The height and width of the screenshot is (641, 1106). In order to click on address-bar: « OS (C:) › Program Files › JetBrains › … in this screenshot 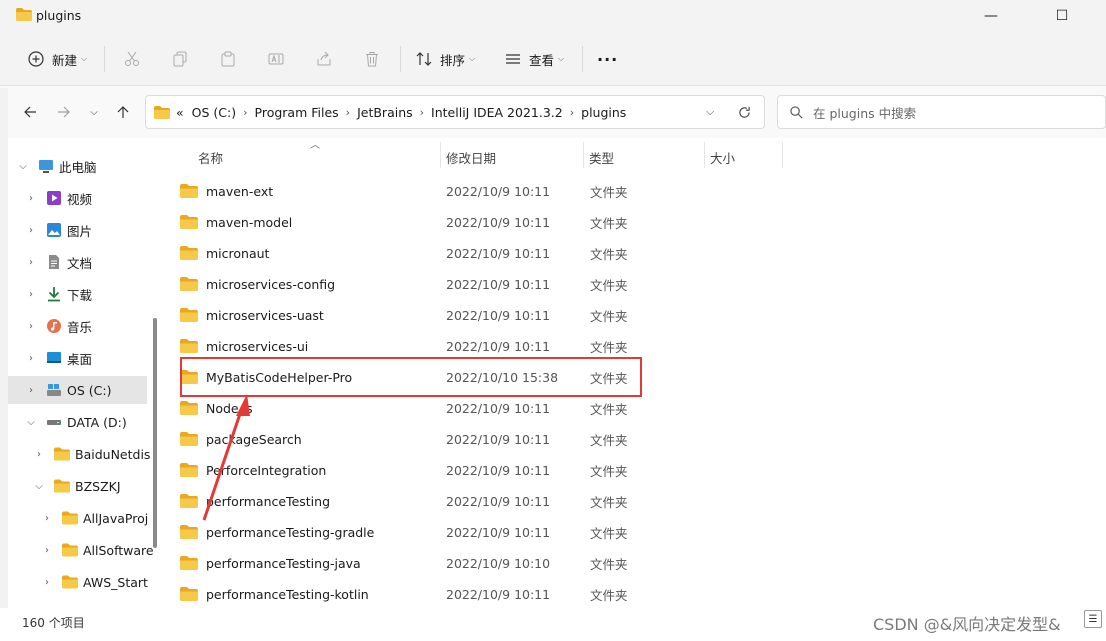, I will do `click(455, 112)`.